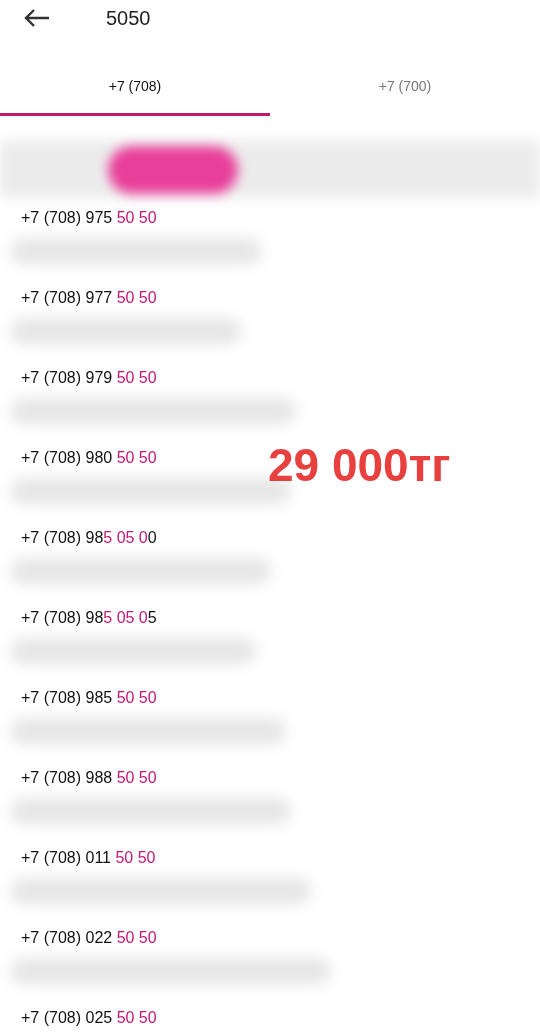 The width and height of the screenshot is (540, 1033). Describe the element at coordinates (89, 218) in the screenshot. I see `phone-number: +7 (708) 975 50 50` at that location.